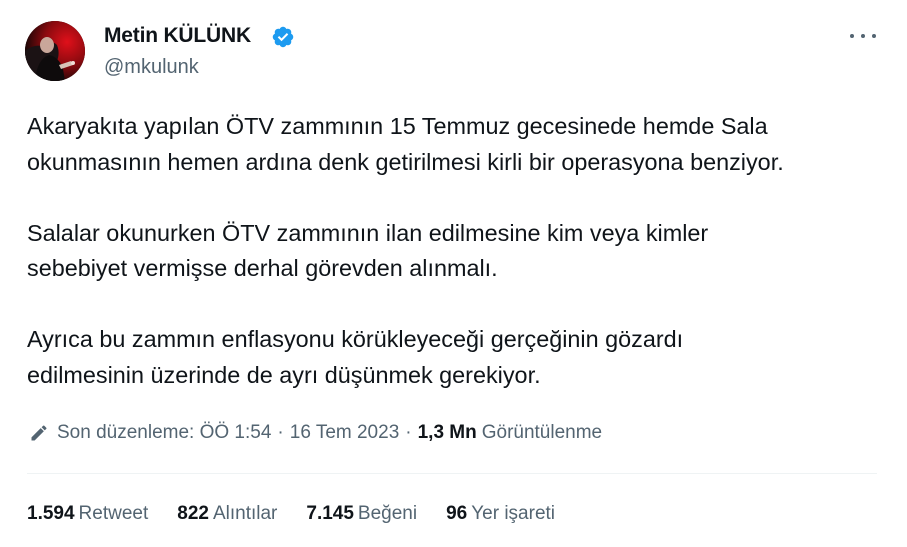 Image resolution: width=907 pixels, height=547 pixels. What do you see at coordinates (51, 513) in the screenshot?
I see `retweets-count: 1.594` at bounding box center [51, 513].